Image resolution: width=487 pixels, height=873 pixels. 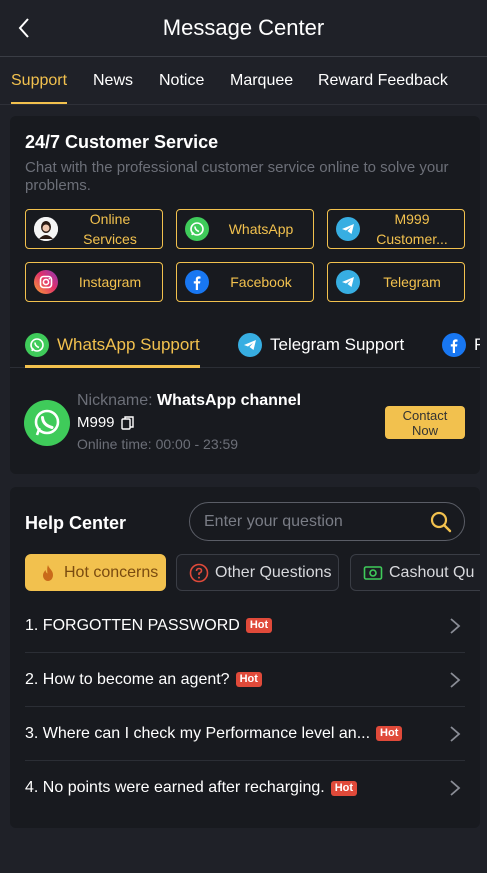 I want to click on online-services-label-2: Services, so click(x=110, y=239).